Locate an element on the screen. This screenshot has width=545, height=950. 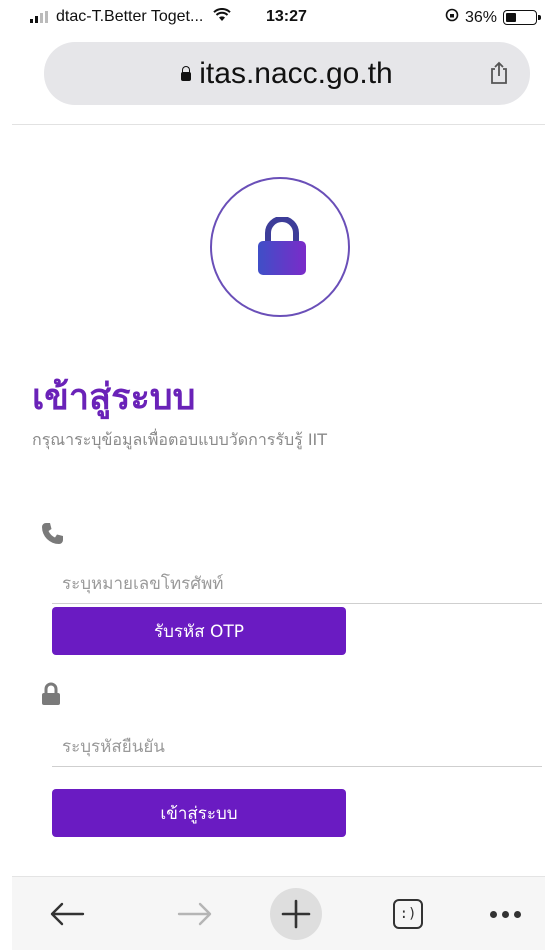
battery-icon is located at coordinates (522, 17).